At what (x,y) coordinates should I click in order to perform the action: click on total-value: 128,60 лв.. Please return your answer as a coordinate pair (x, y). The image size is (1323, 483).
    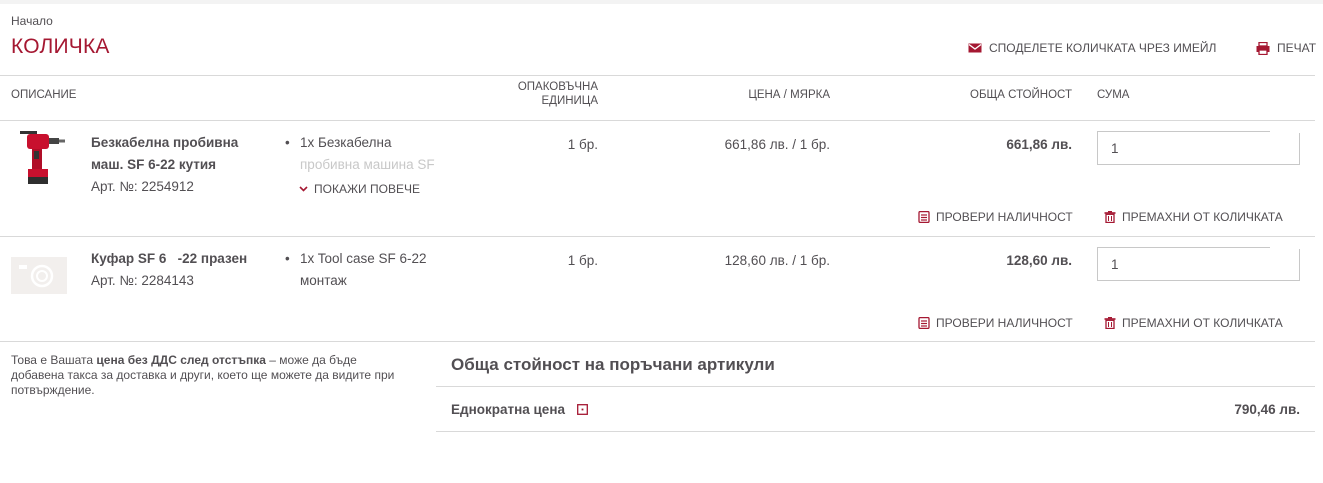
    Looking at the image, I should click on (1039, 260).